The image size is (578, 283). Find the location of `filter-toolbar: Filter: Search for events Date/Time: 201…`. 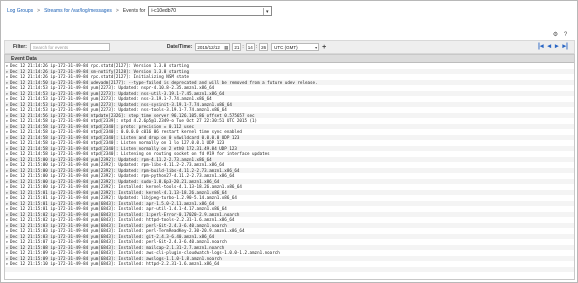

filter-toolbar: Filter: Search for events Date/Time: 201… is located at coordinates (289, 47).